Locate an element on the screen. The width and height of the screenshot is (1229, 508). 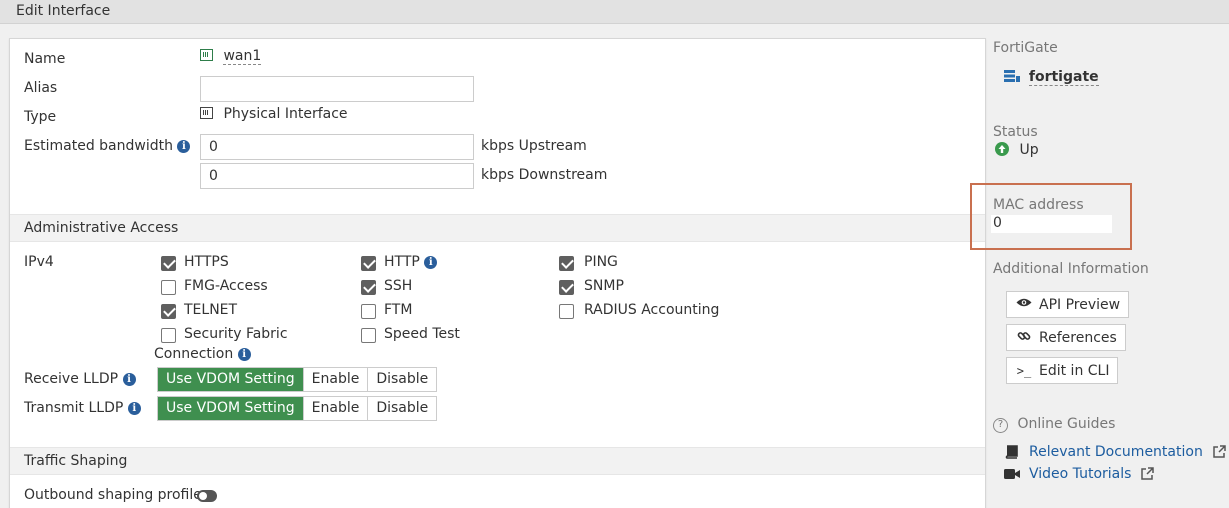
label-http: HTTP i is located at coordinates (411, 262).